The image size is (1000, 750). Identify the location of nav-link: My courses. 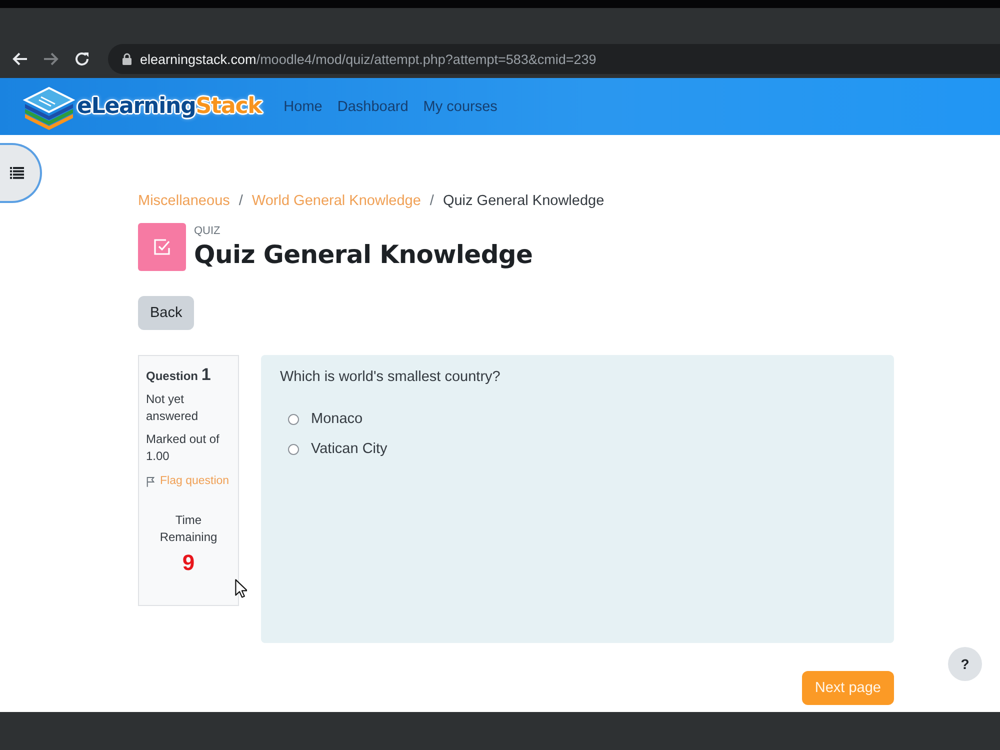
(460, 106).